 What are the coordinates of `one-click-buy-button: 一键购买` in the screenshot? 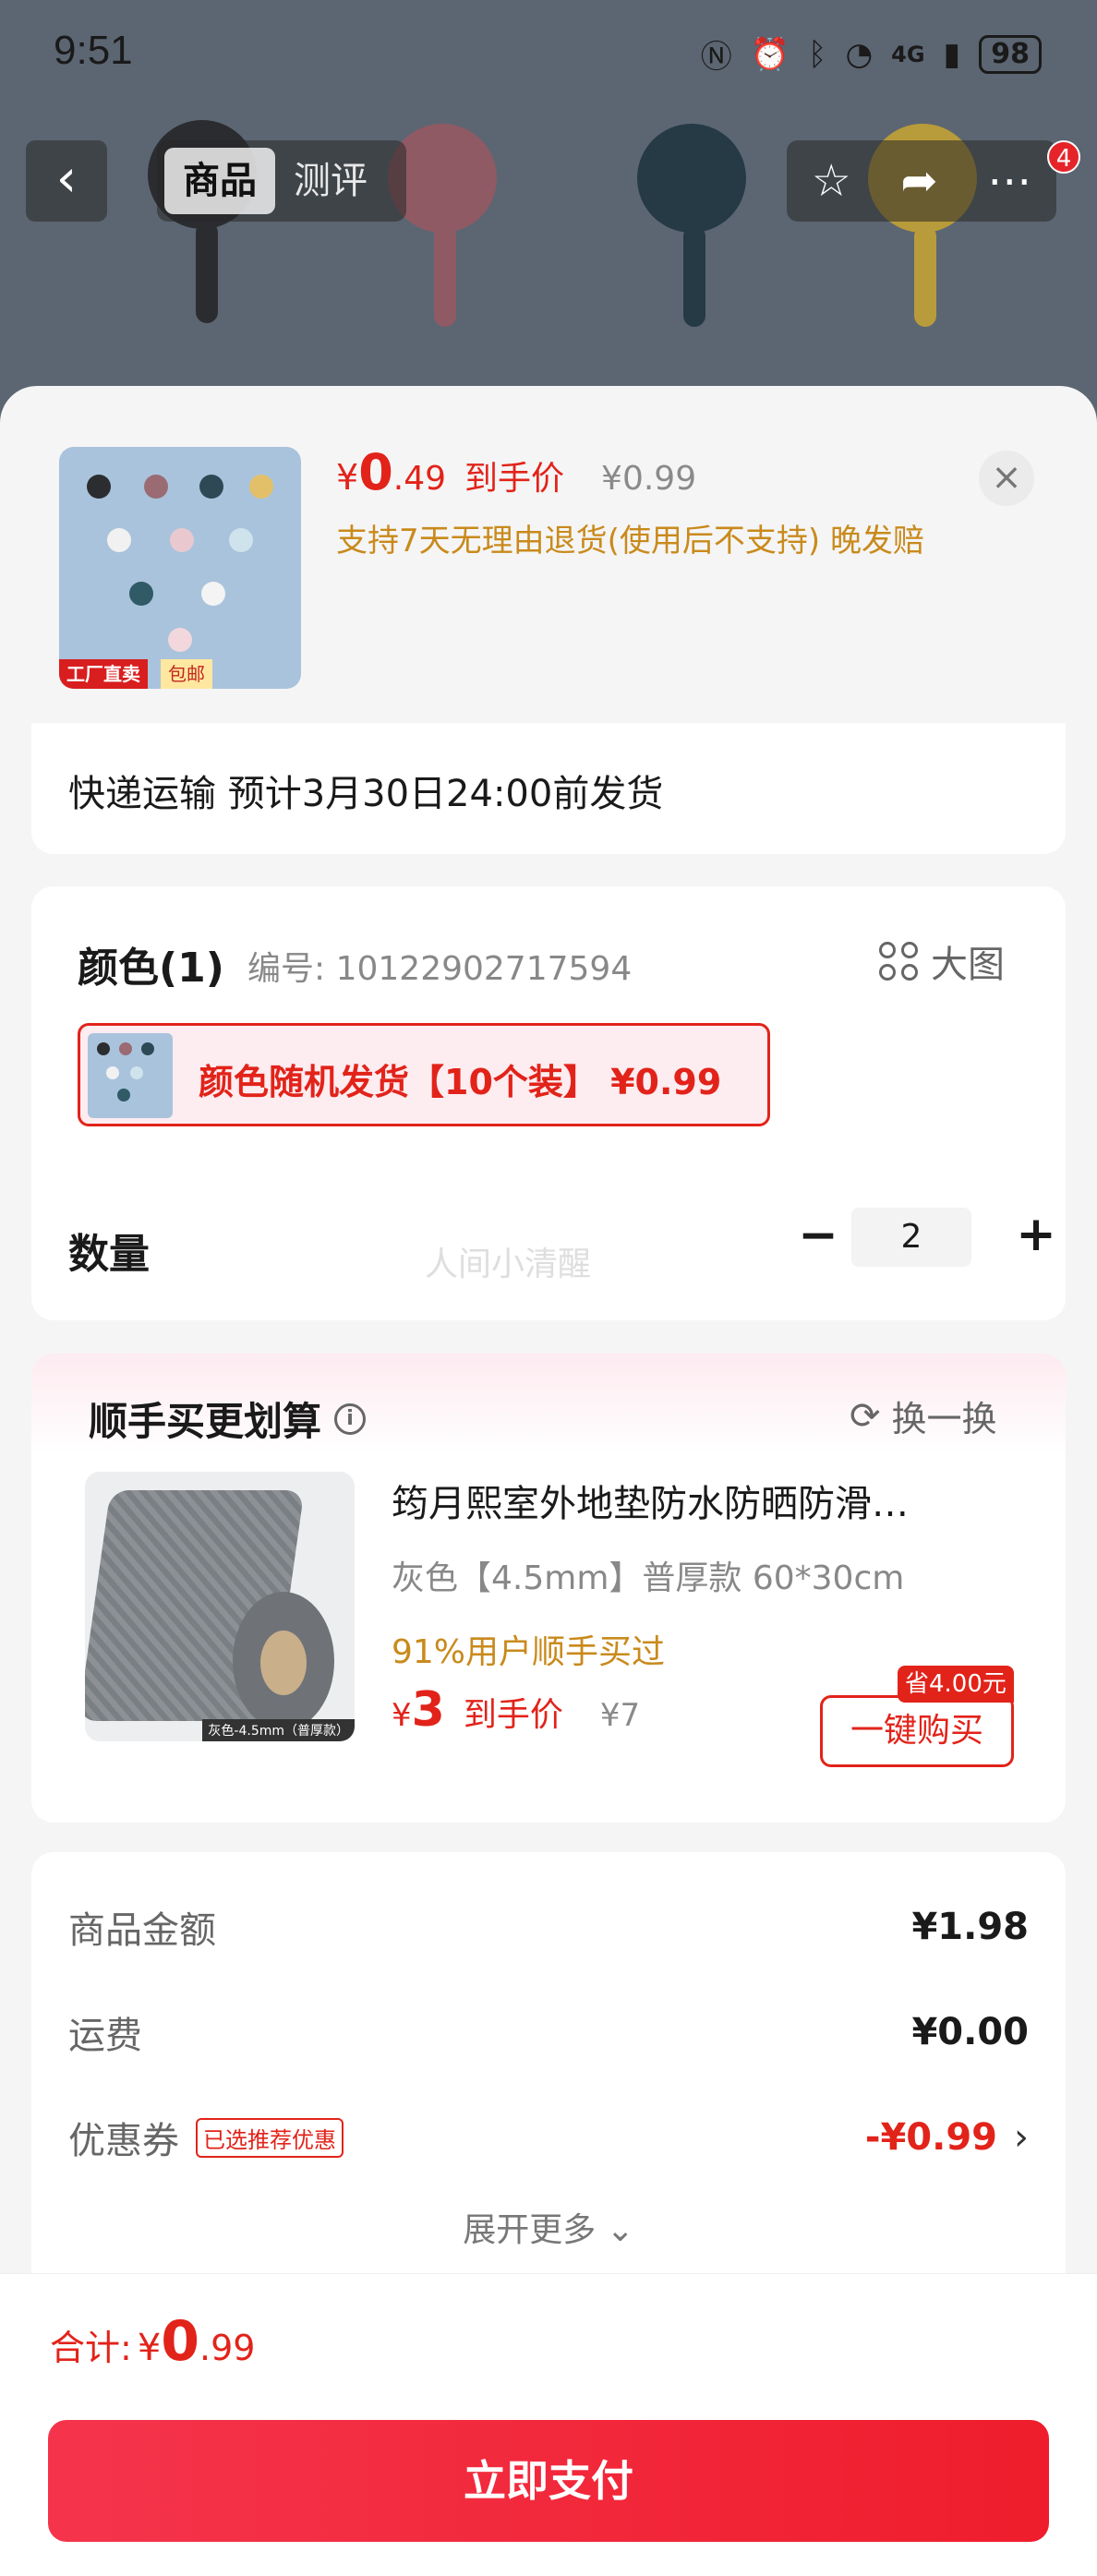 It's located at (917, 1731).